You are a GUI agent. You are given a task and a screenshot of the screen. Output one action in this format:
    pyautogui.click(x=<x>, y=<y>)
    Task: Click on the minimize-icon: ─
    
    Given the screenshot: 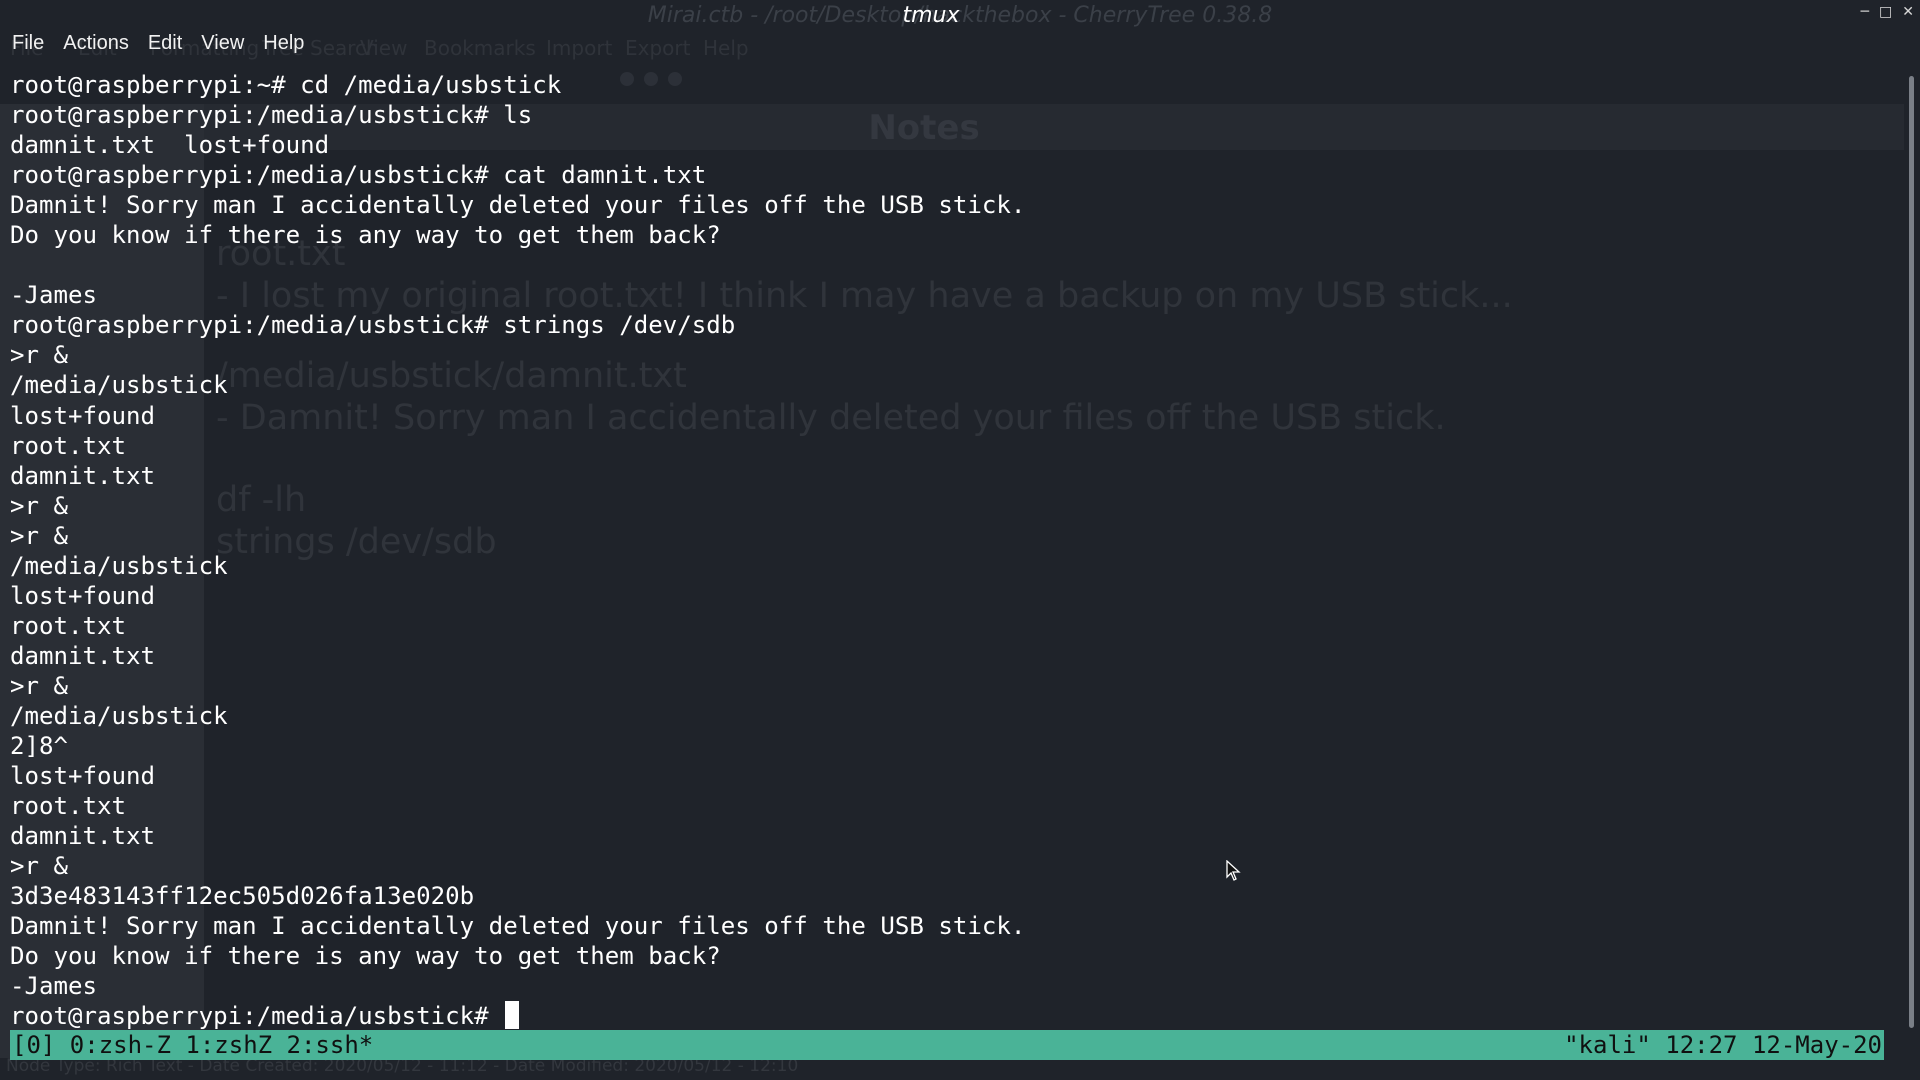 What is the action you would take?
    pyautogui.click(x=1865, y=12)
    